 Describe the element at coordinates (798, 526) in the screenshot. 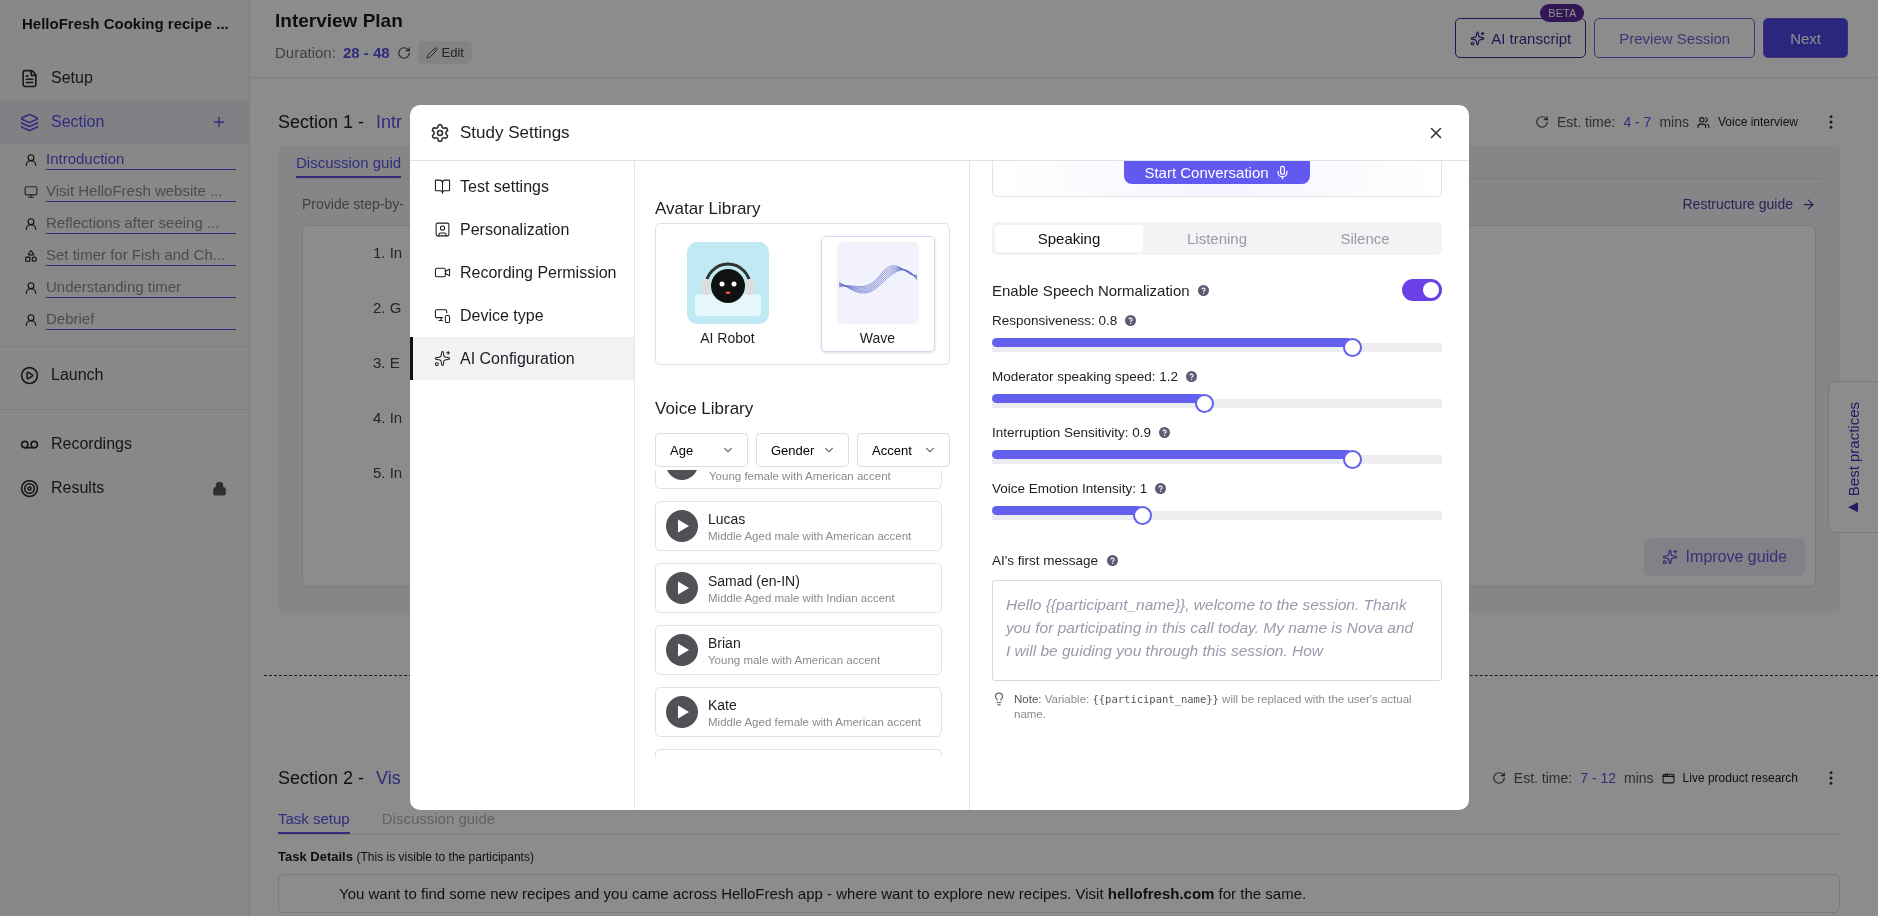

I see `voice-card: Lucas Middle Aged male with American accent` at that location.